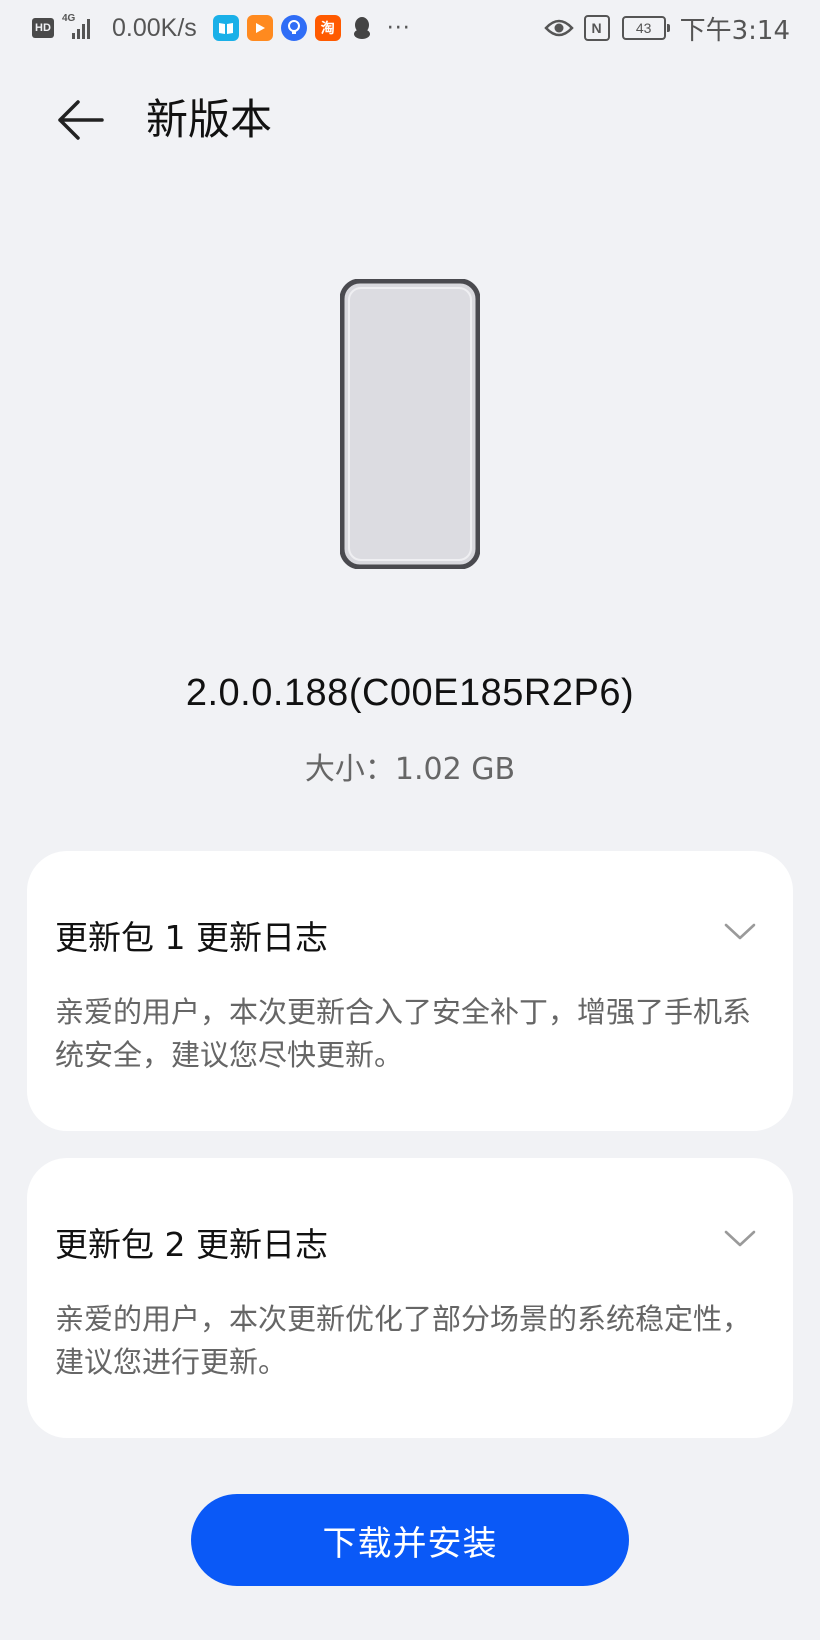  What do you see at coordinates (596, 28) in the screenshot?
I see `nfc-icon: N` at bounding box center [596, 28].